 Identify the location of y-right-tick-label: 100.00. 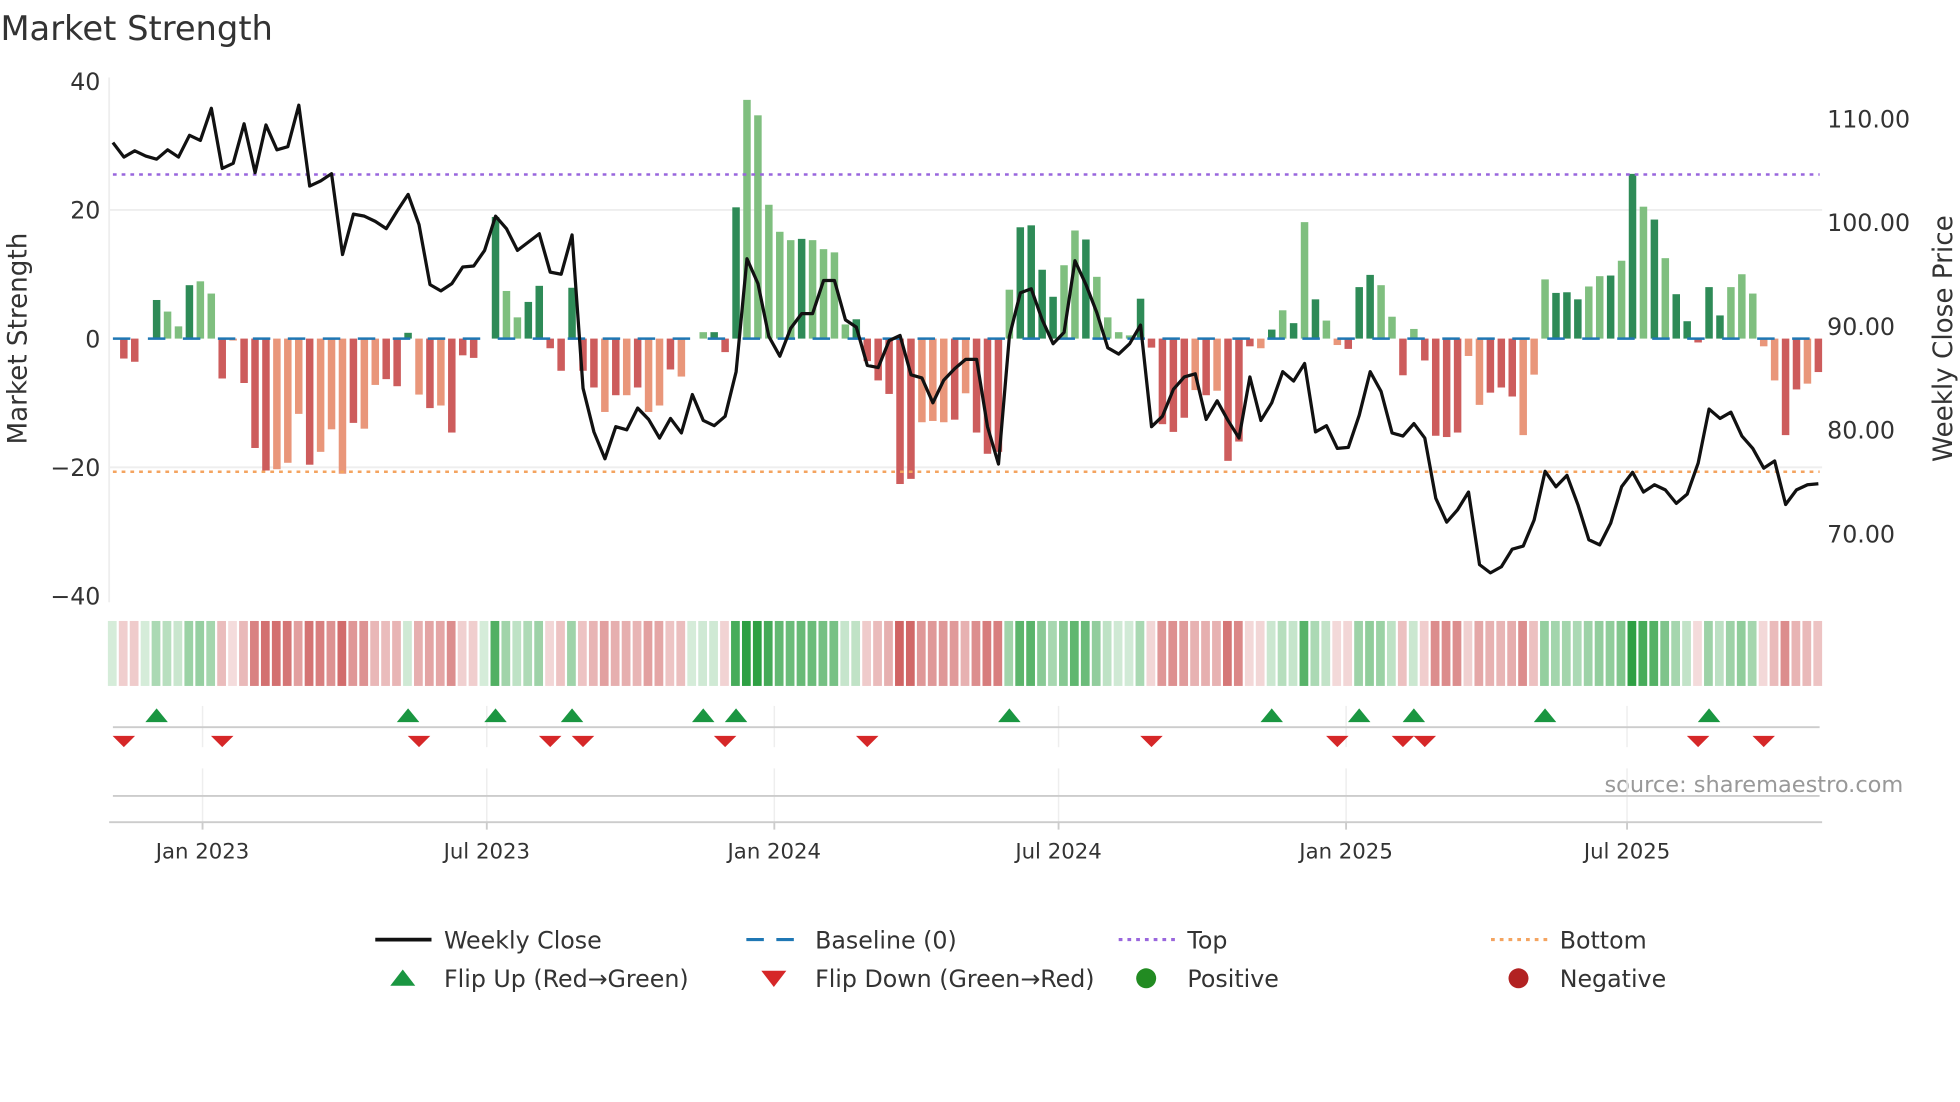
(1868, 223).